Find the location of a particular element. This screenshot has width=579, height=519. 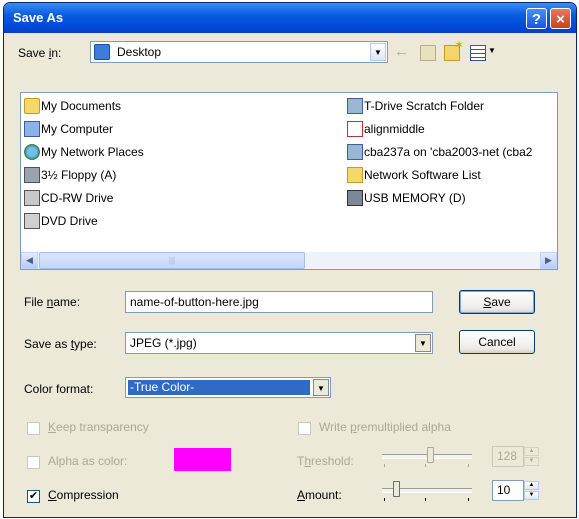

my-documents-icon is located at coordinates (32, 106).